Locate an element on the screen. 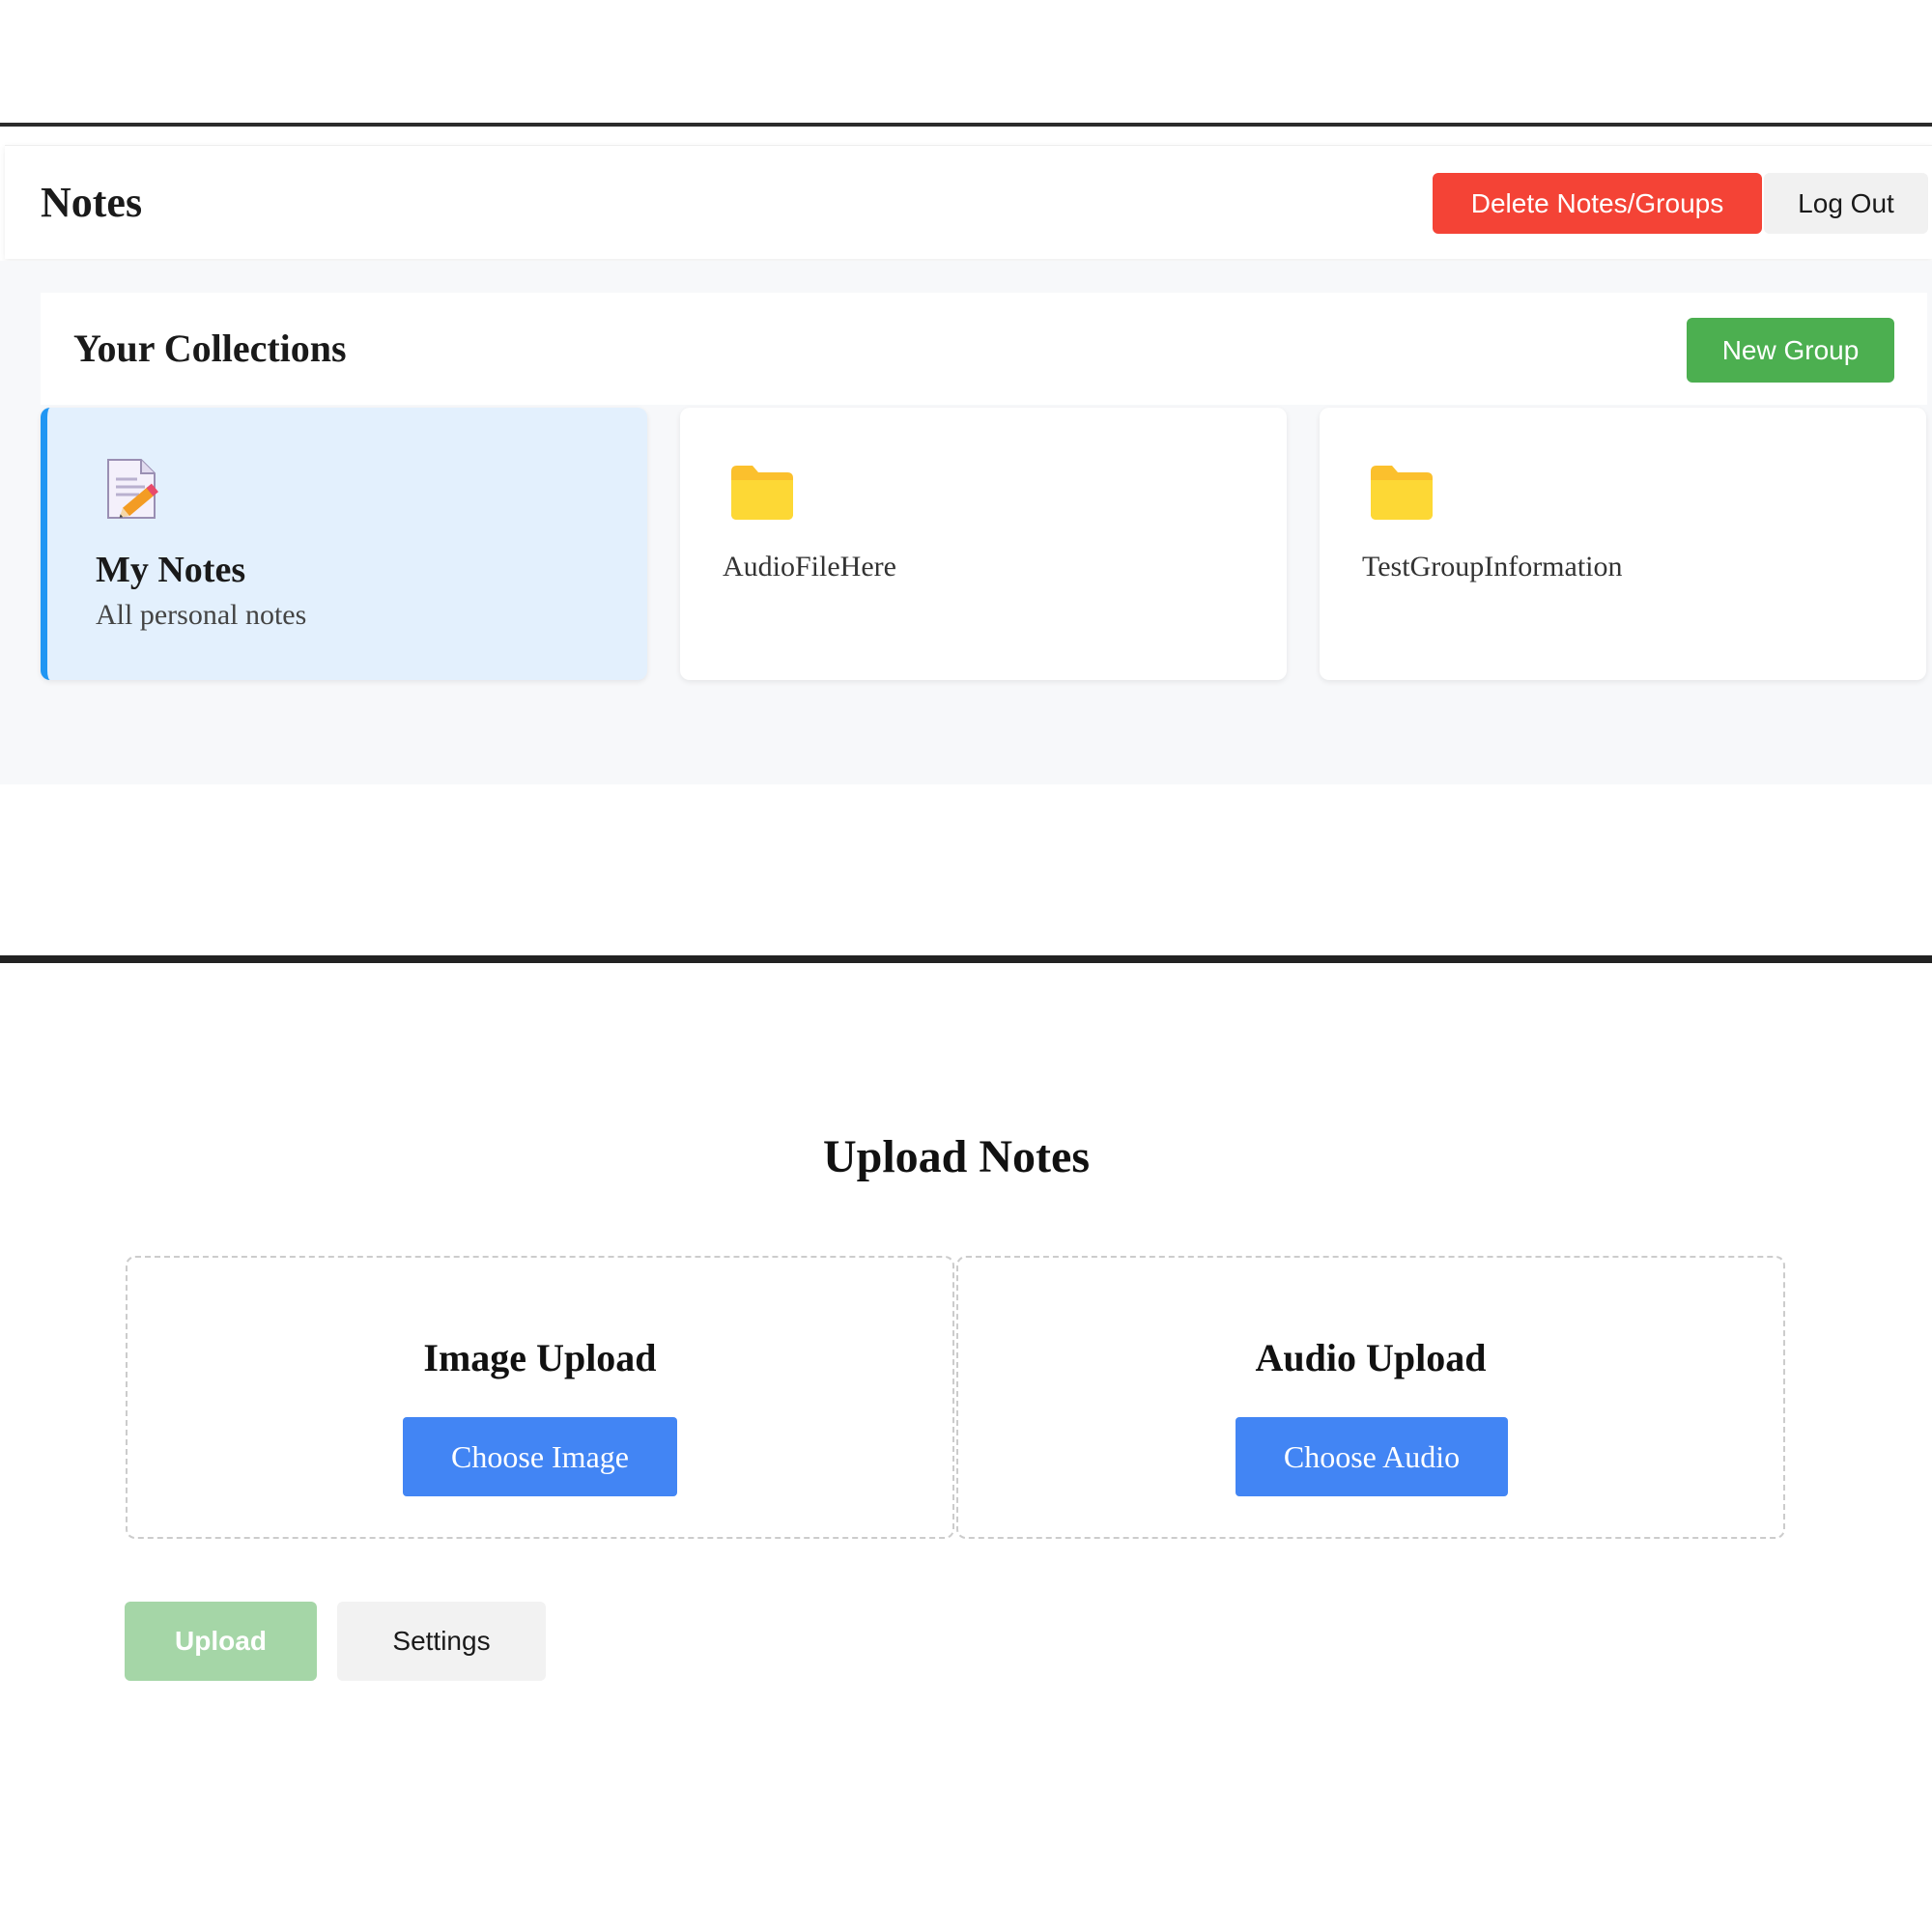 The height and width of the screenshot is (1932, 1932). collections-title: Your Collections is located at coordinates (210, 348).